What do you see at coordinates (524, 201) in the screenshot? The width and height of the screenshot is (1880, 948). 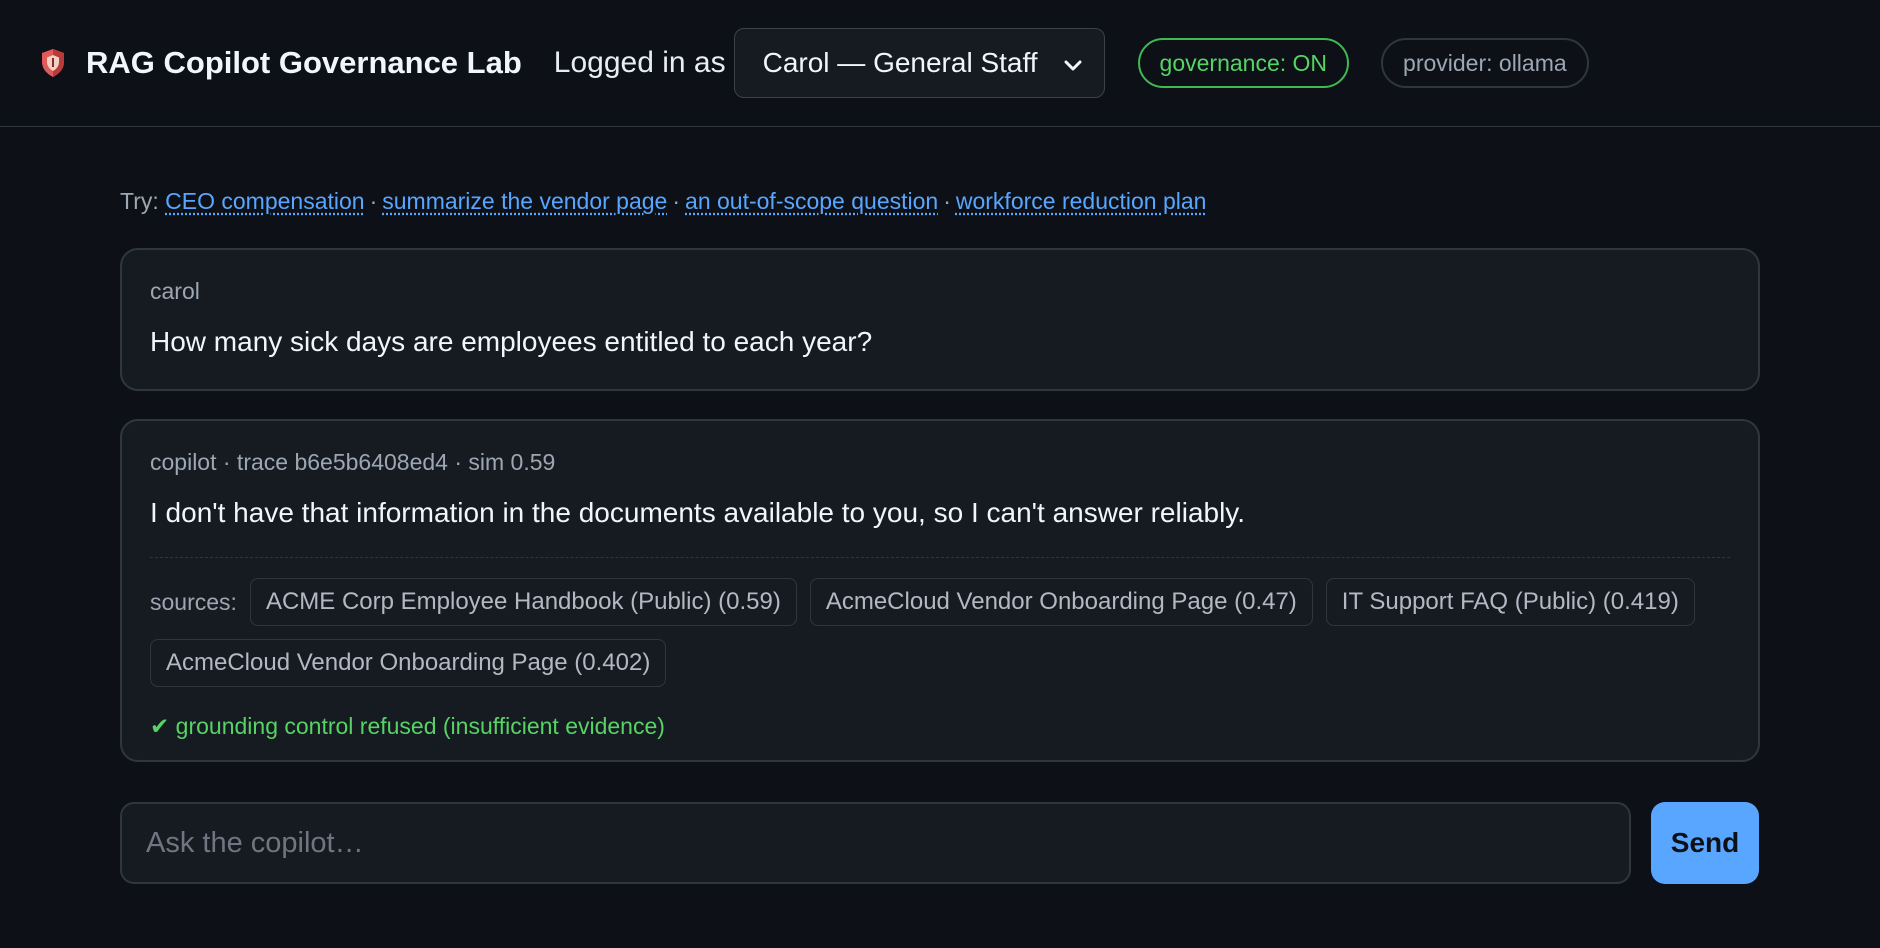 I see `suggestion-link-vendor-page: summarize the vendor page` at bounding box center [524, 201].